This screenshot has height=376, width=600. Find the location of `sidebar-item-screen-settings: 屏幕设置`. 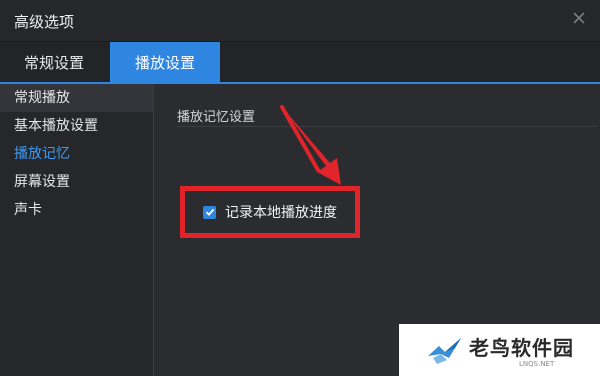

sidebar-item-screen-settings: 屏幕设置 is located at coordinates (76, 182).